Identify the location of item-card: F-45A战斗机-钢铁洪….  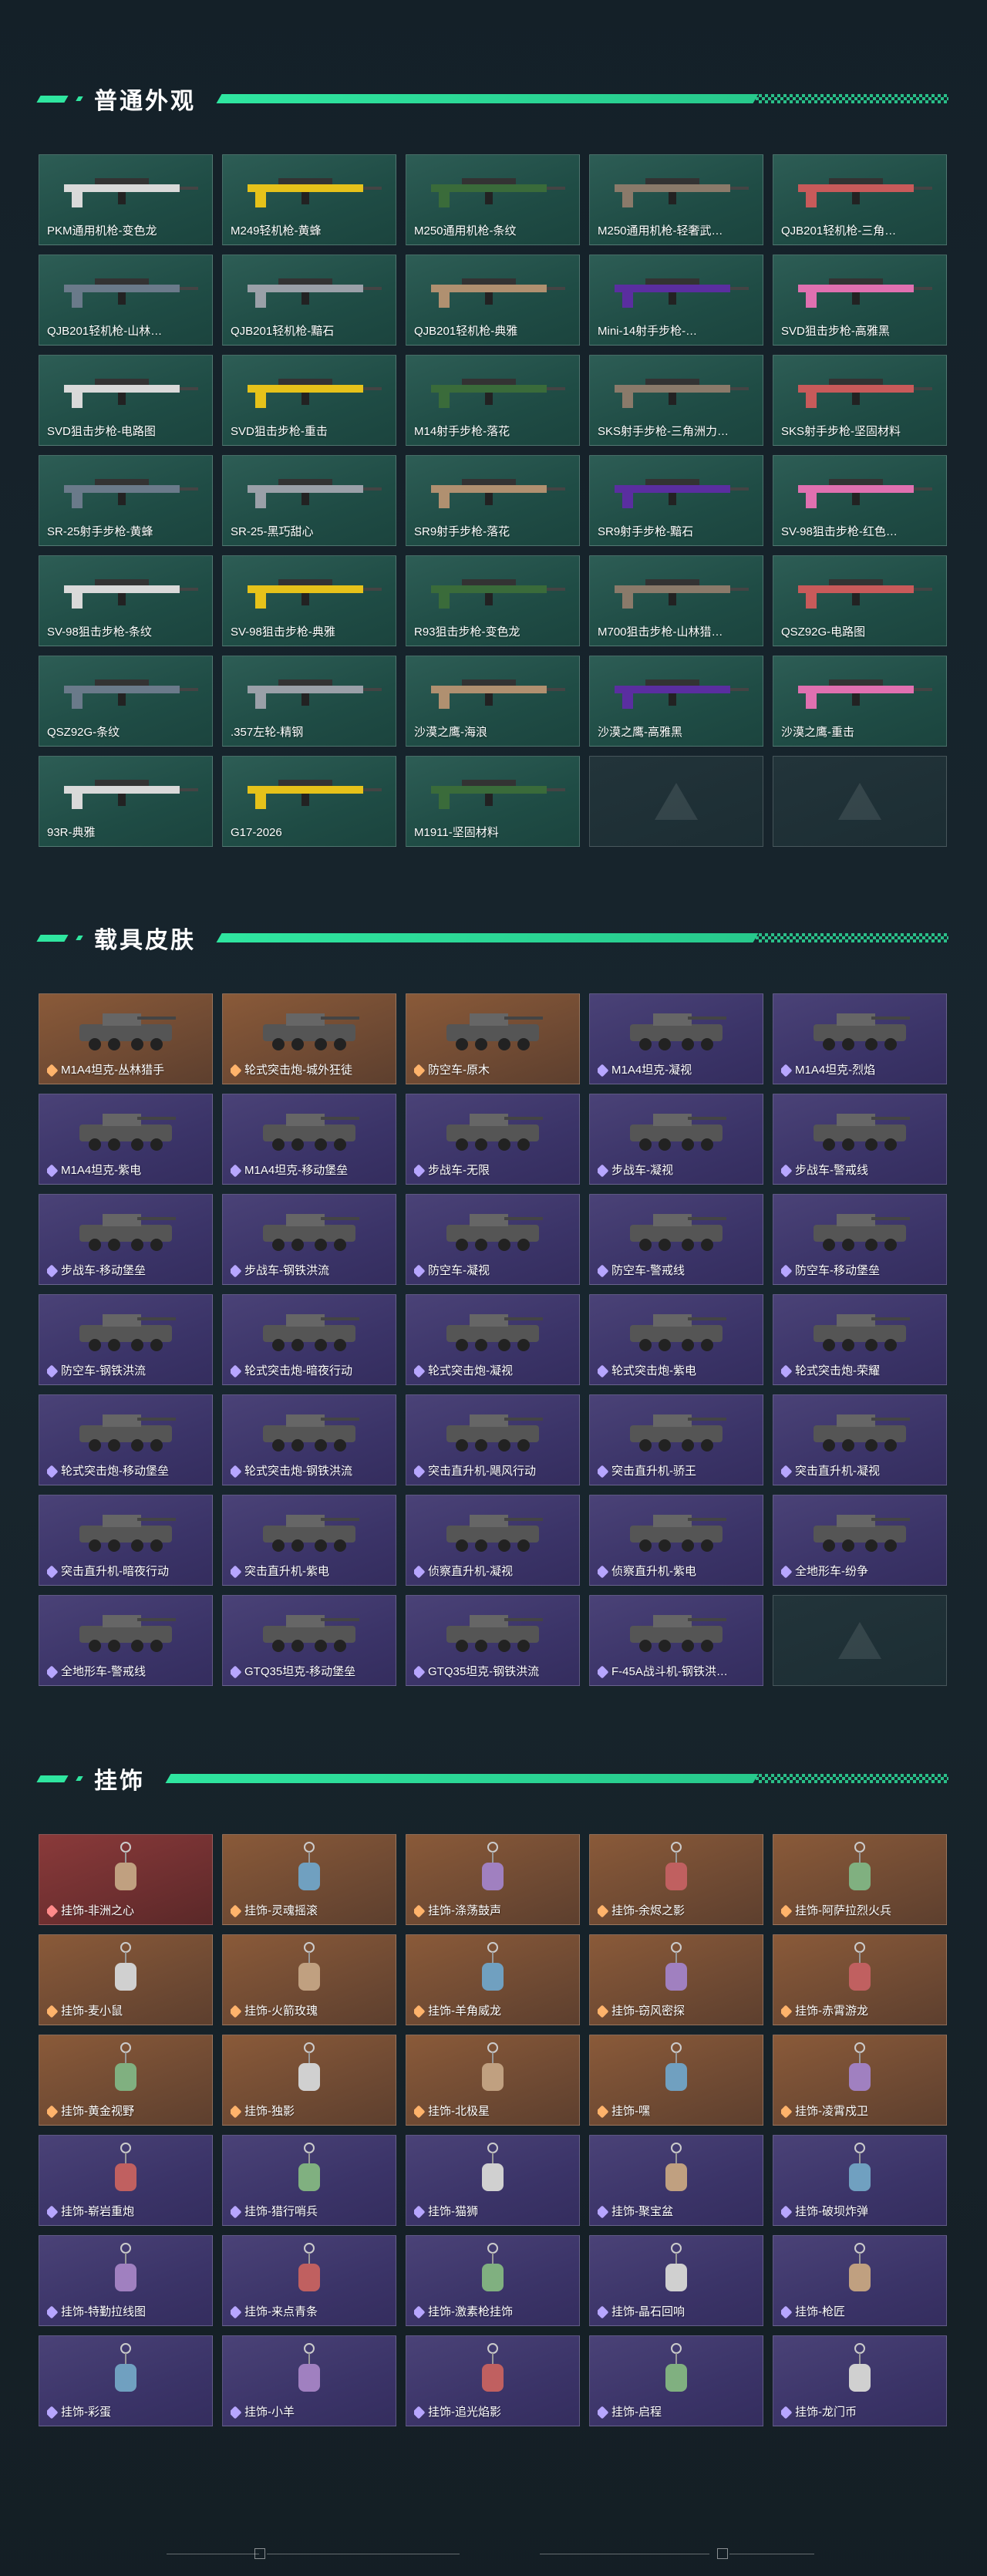
(676, 1640).